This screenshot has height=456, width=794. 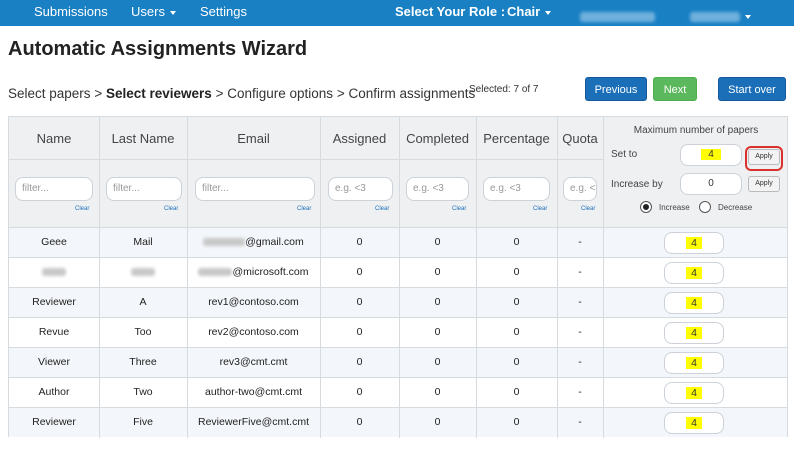 What do you see at coordinates (223, 11) in the screenshot?
I see `nav-settings: Settings` at bounding box center [223, 11].